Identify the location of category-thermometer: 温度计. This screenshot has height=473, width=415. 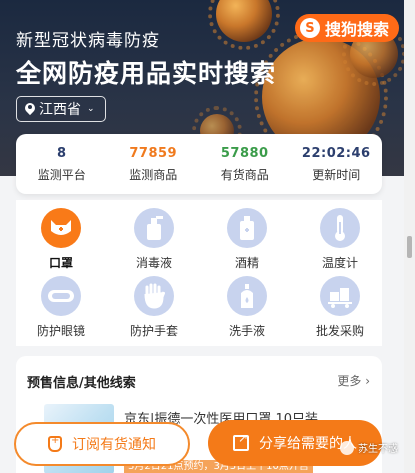
(340, 239).